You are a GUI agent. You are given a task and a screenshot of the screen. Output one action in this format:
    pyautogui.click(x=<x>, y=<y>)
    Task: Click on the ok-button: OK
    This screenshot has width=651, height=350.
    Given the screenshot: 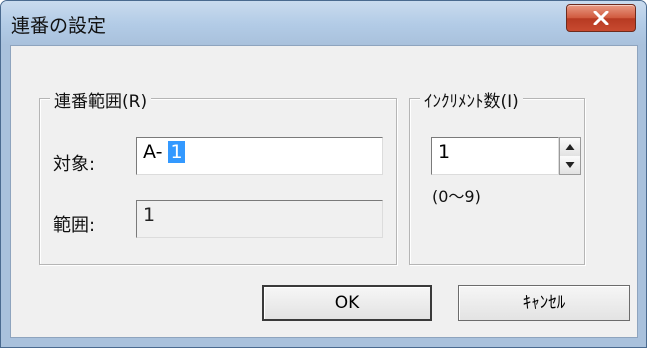 What is the action you would take?
    pyautogui.click(x=347, y=303)
    